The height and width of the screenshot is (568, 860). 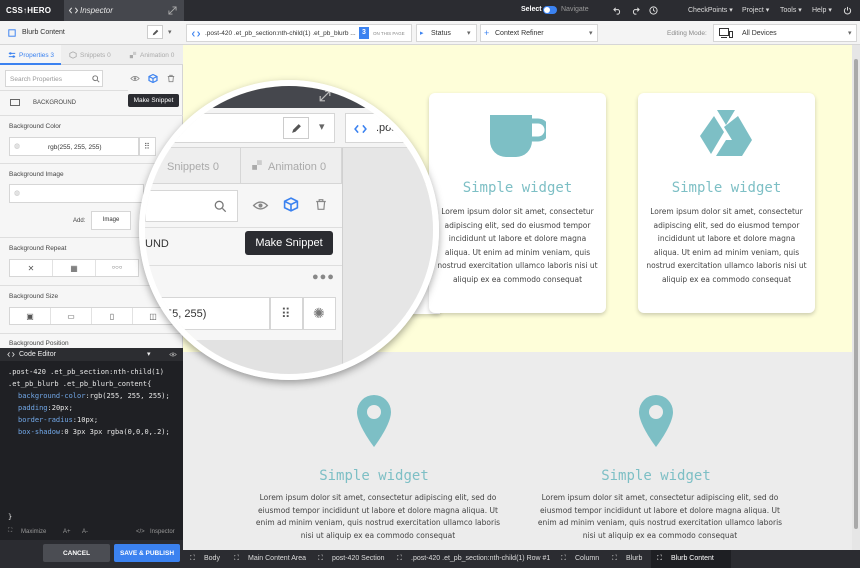 I want to click on power-icon, so click(x=847, y=10).